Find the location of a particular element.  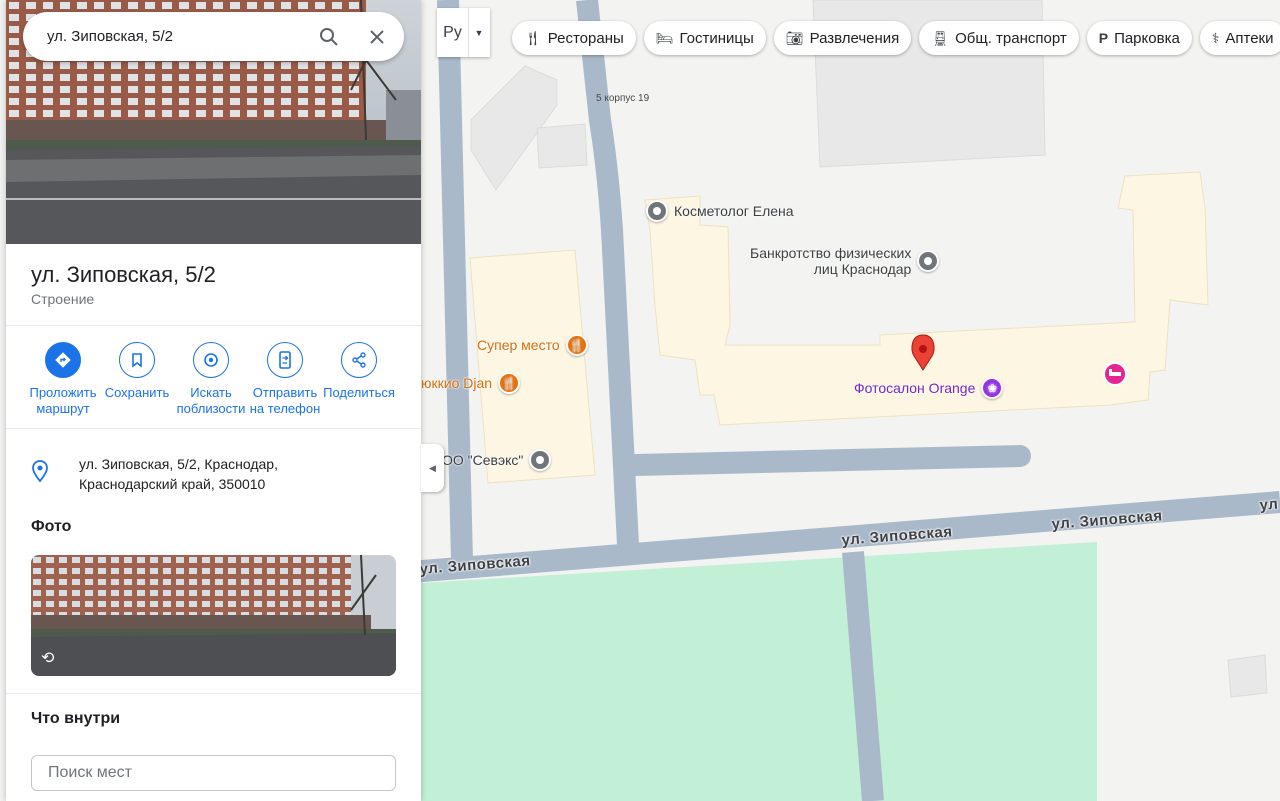

poi-label: ОО "Севэкс" is located at coordinates (483, 460).